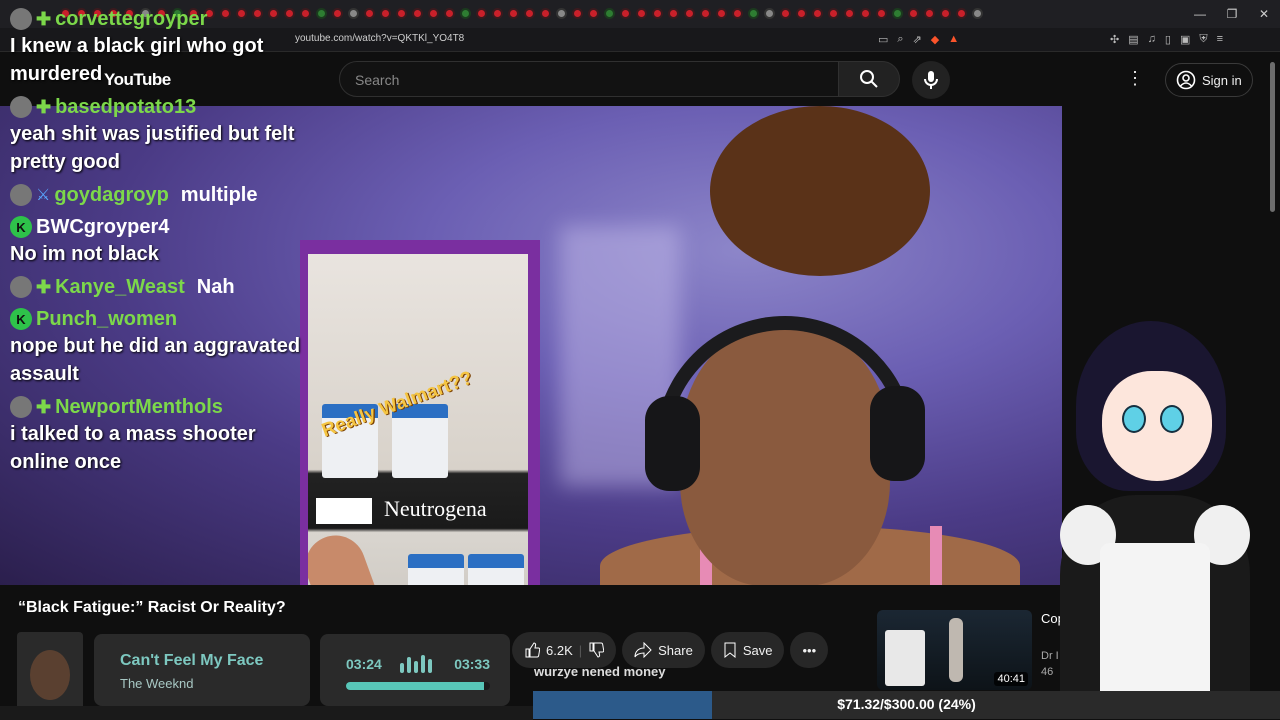 The image size is (1280, 720). I want to click on voice-search-button, so click(931, 80).